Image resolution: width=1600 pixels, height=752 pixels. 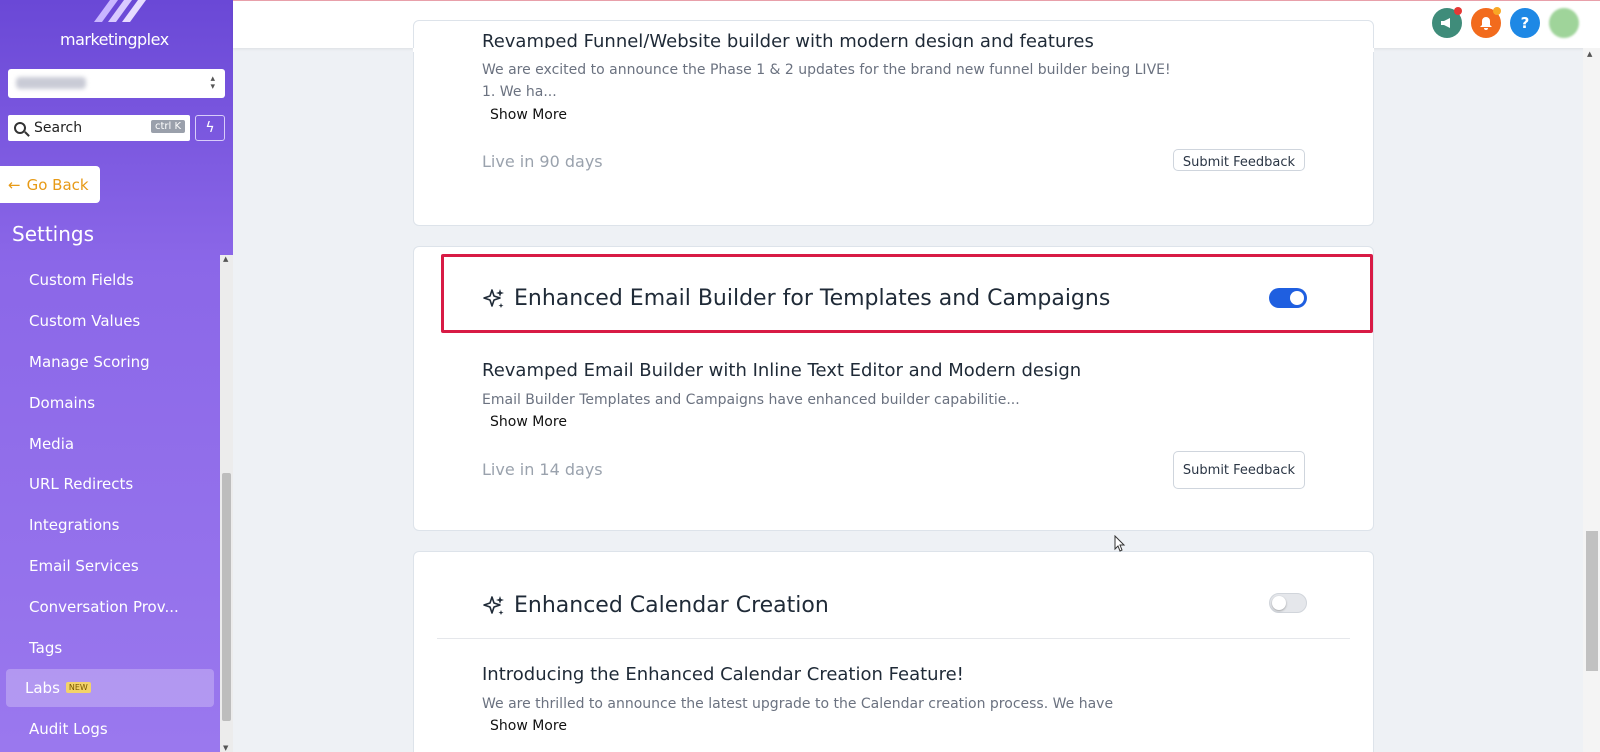 What do you see at coordinates (110, 525) in the screenshot?
I see `sidebar-item-integrations: Integrations` at bounding box center [110, 525].